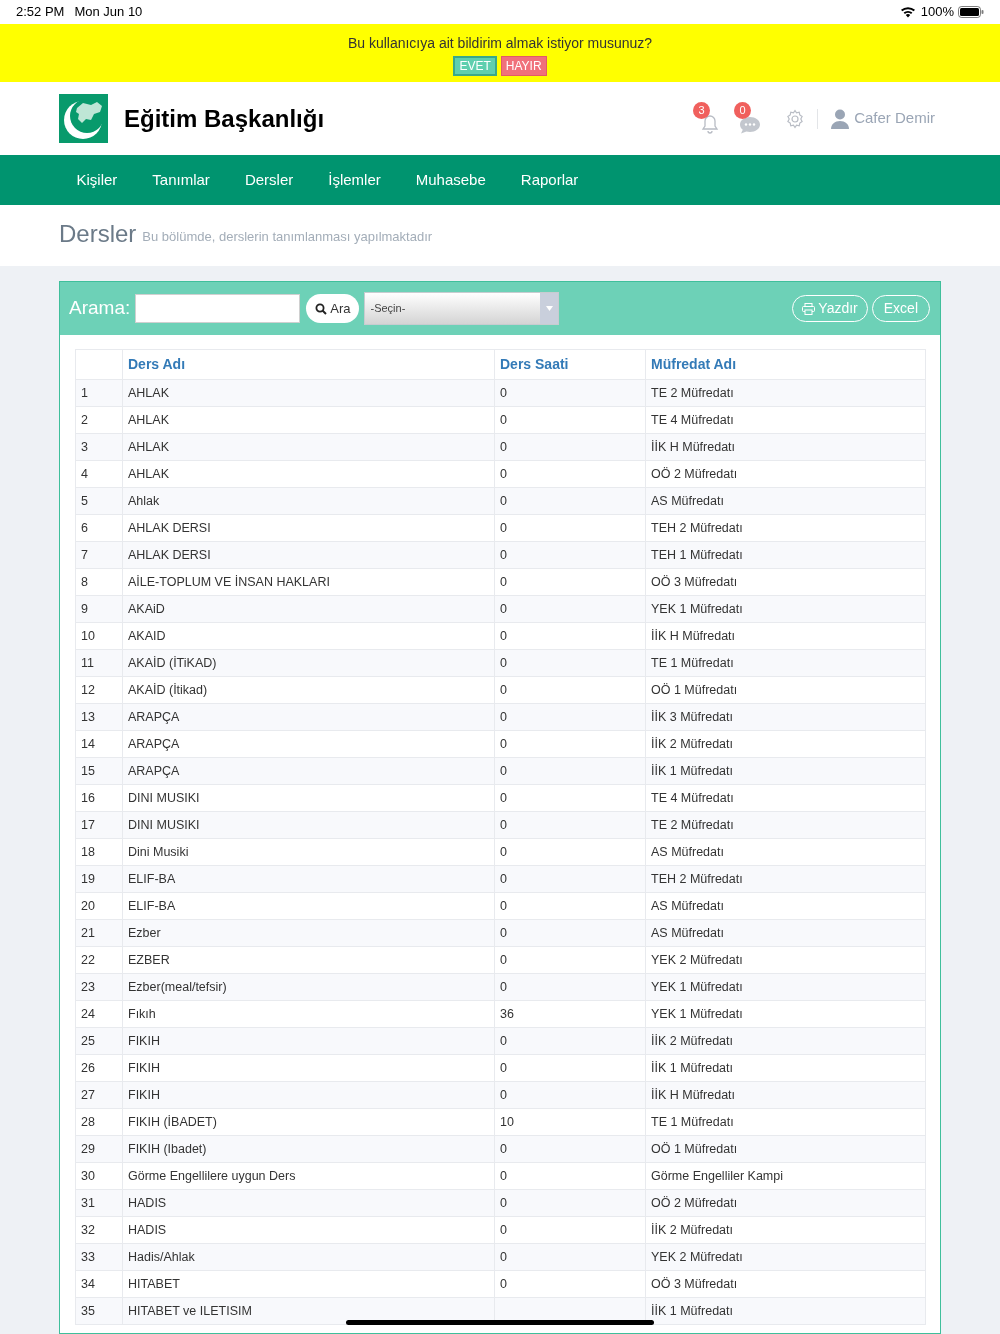 The width and height of the screenshot is (1000, 1334). Describe the element at coordinates (99, 501) in the screenshot. I see `table-cell: 5` at that location.